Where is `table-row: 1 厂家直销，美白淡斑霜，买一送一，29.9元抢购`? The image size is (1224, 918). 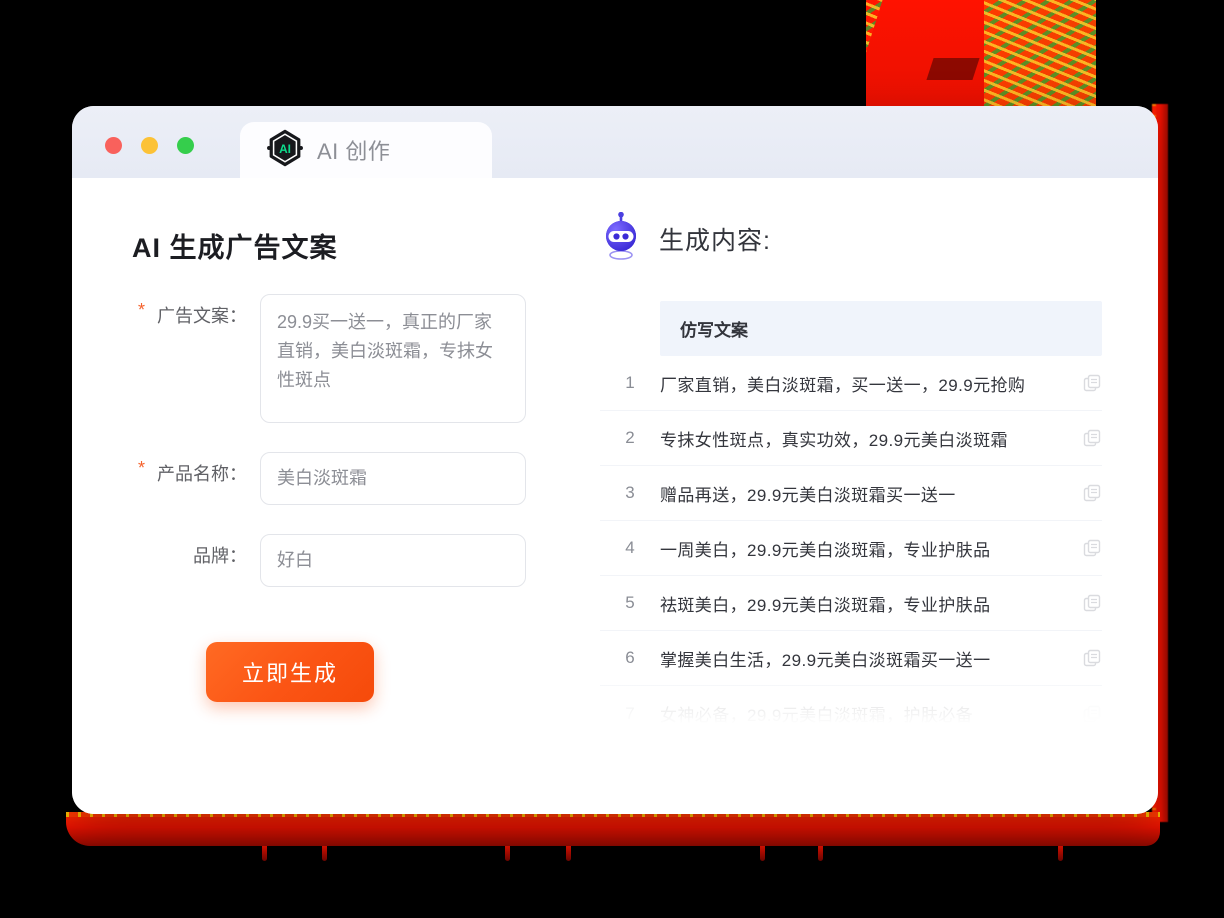
table-row: 1 厂家直销，美白淡斑霜，买一送一，29.9元抢购 is located at coordinates (851, 383).